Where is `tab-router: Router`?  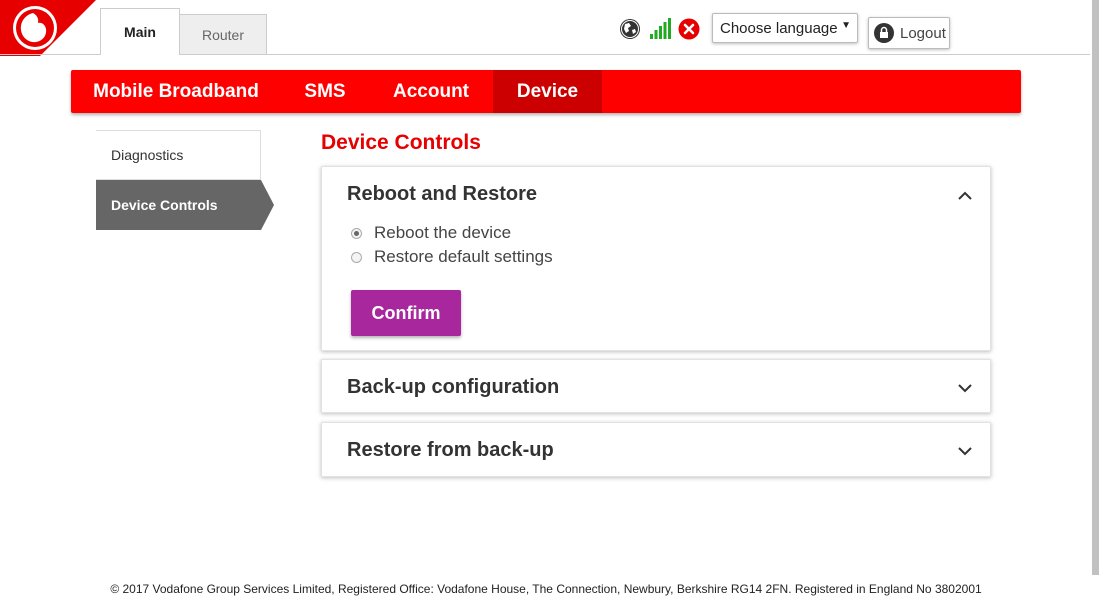
tab-router: Router is located at coordinates (223, 34).